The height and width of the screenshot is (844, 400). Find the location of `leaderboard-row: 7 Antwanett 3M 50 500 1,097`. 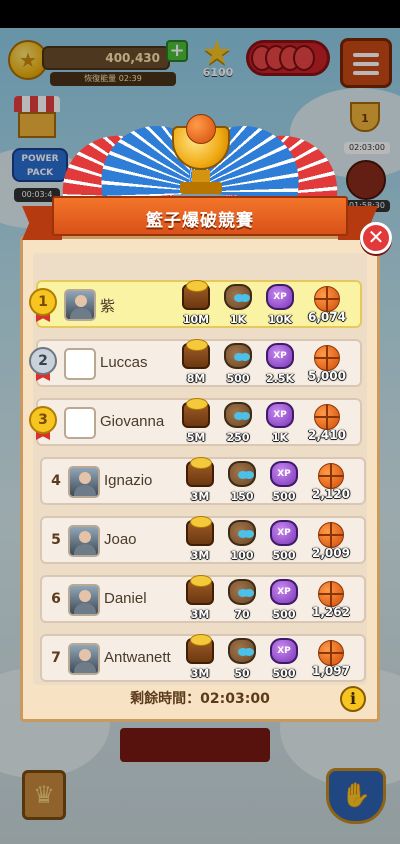

leaderboard-row: 7 Antwanett 3M 50 500 1,097 is located at coordinates (203, 658).